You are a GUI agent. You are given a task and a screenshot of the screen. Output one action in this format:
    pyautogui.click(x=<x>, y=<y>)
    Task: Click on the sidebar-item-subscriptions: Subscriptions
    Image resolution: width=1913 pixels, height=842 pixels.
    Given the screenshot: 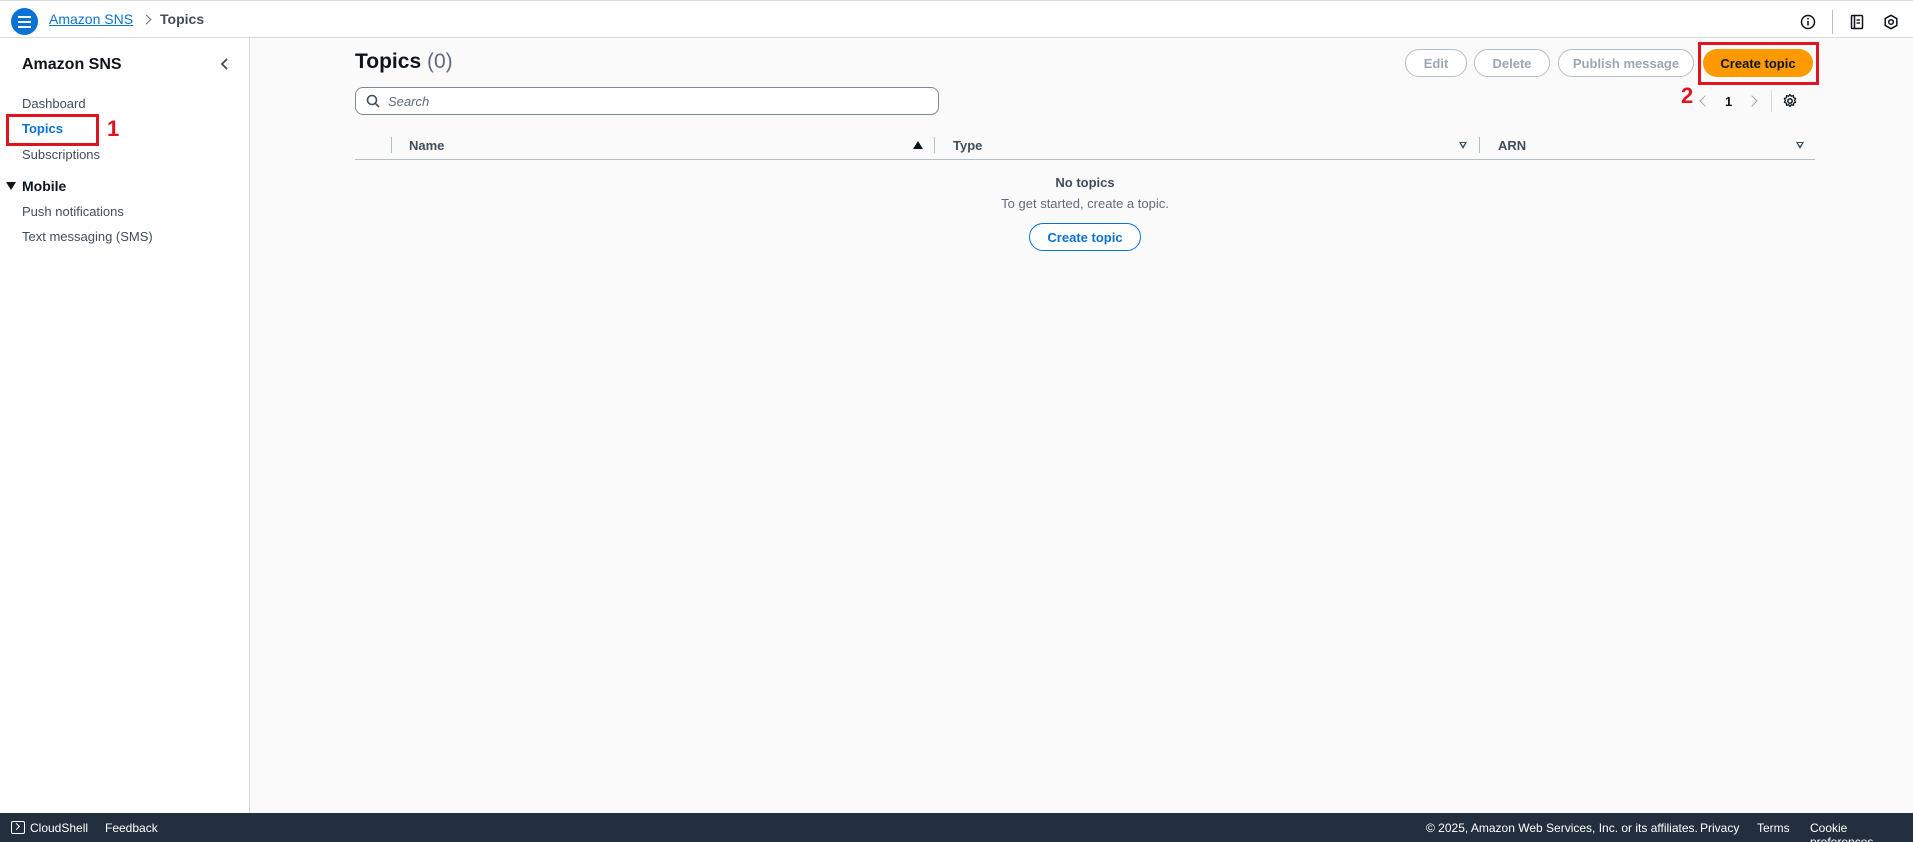 What is the action you would take?
    pyautogui.click(x=61, y=154)
    